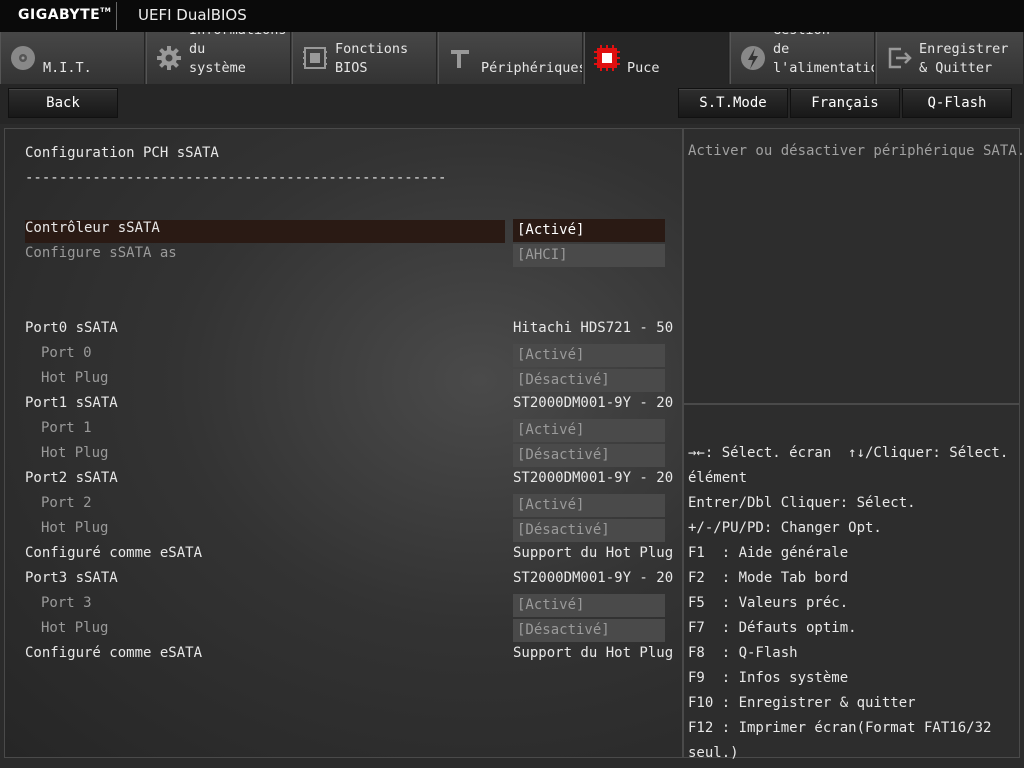 The width and height of the screenshot is (1024, 768). What do you see at coordinates (593, 653) in the screenshot?
I see `port3-esata-value: Support du Hot Plug` at bounding box center [593, 653].